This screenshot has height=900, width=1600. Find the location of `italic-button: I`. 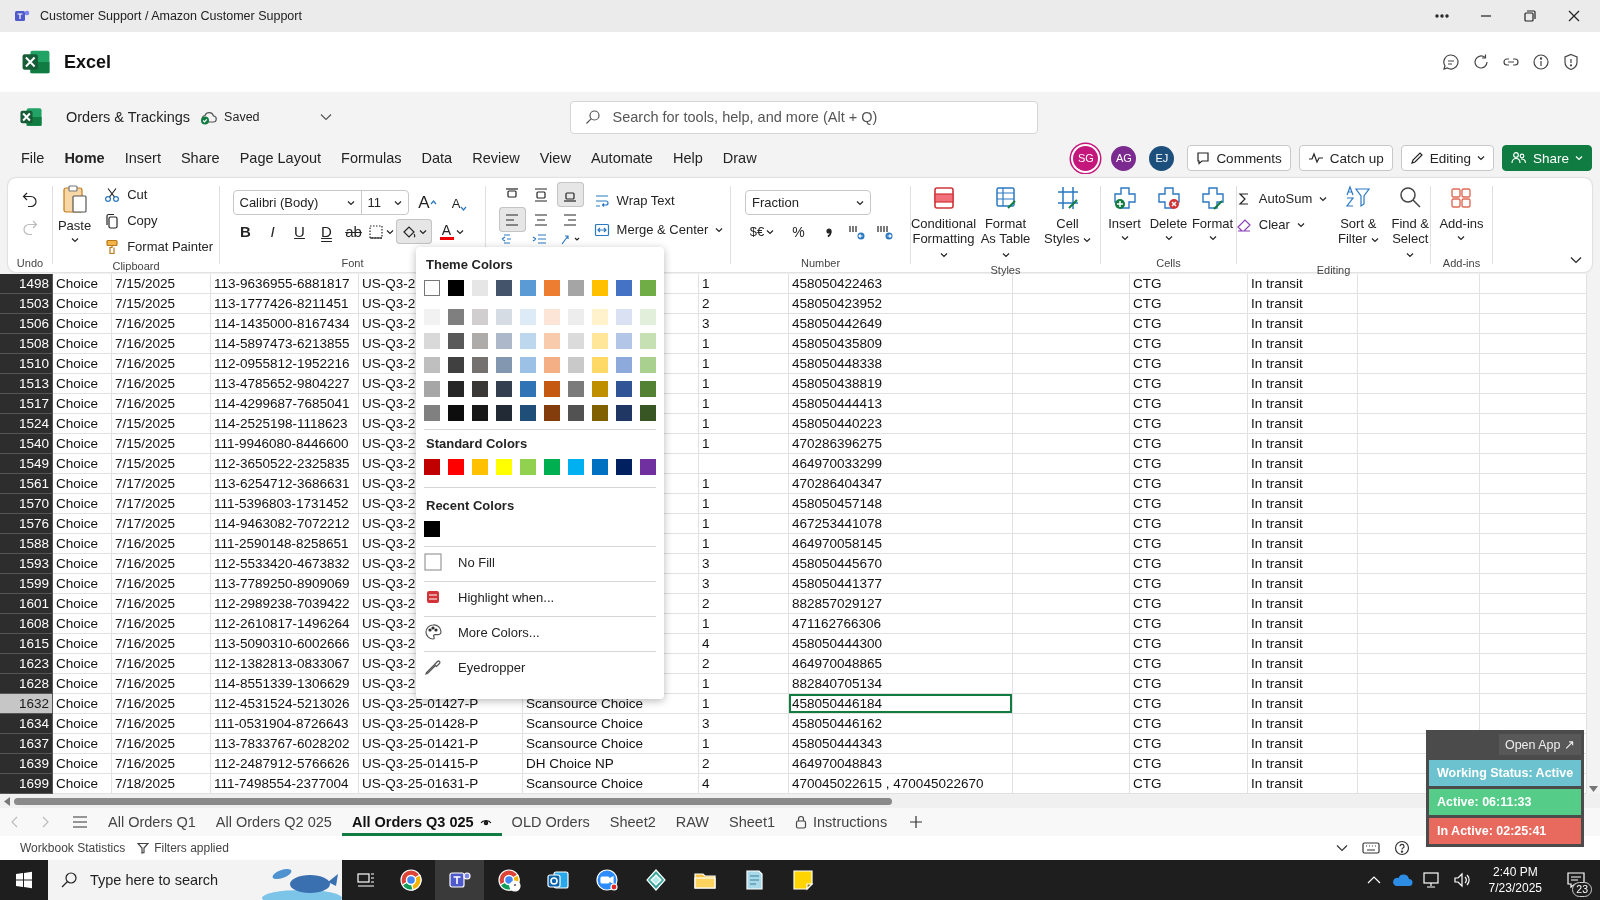

italic-button: I is located at coordinates (272, 231).